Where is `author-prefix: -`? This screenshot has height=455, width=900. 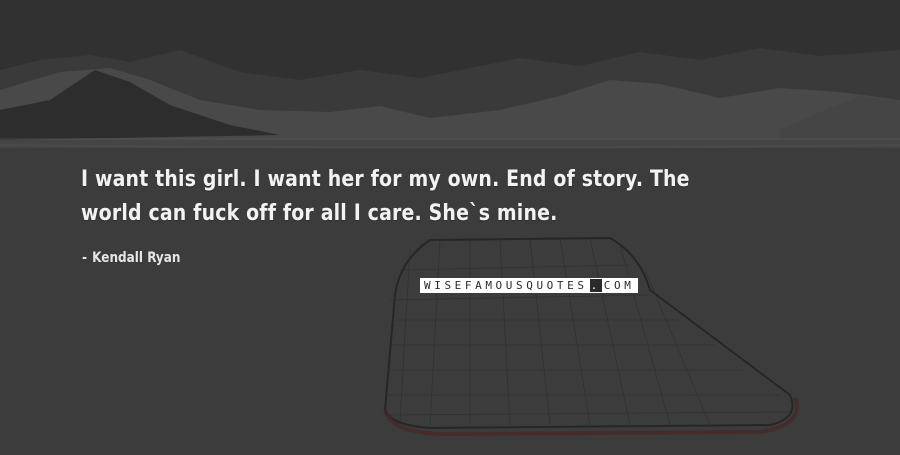
author-prefix: - is located at coordinates (84, 258).